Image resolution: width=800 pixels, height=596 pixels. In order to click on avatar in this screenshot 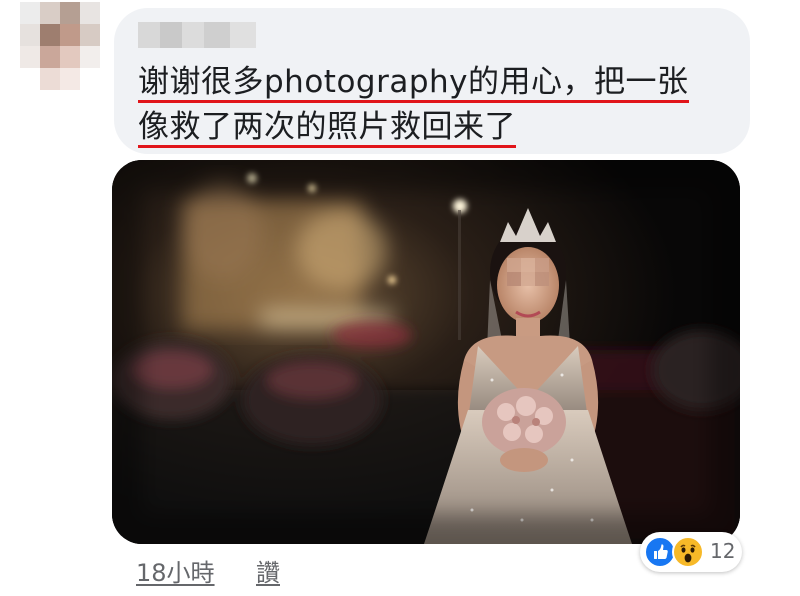, I will do `click(60, 46)`.